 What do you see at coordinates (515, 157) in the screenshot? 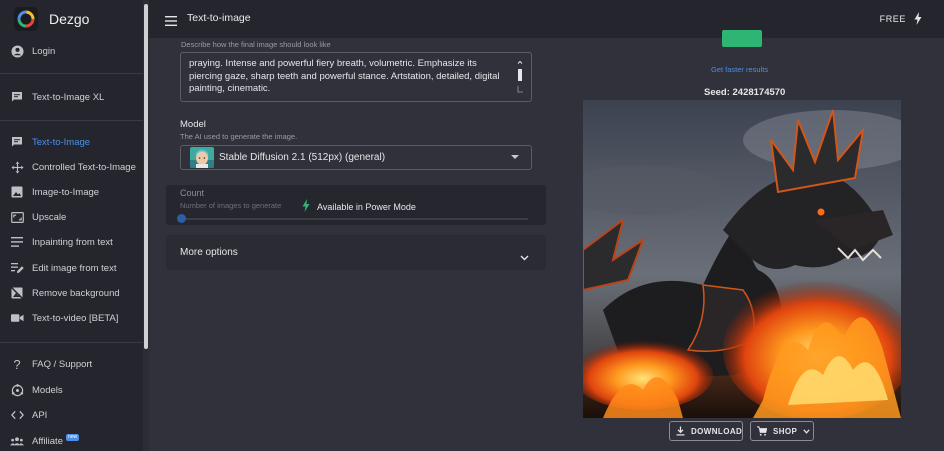
I see `dropdown-caret-icon` at bounding box center [515, 157].